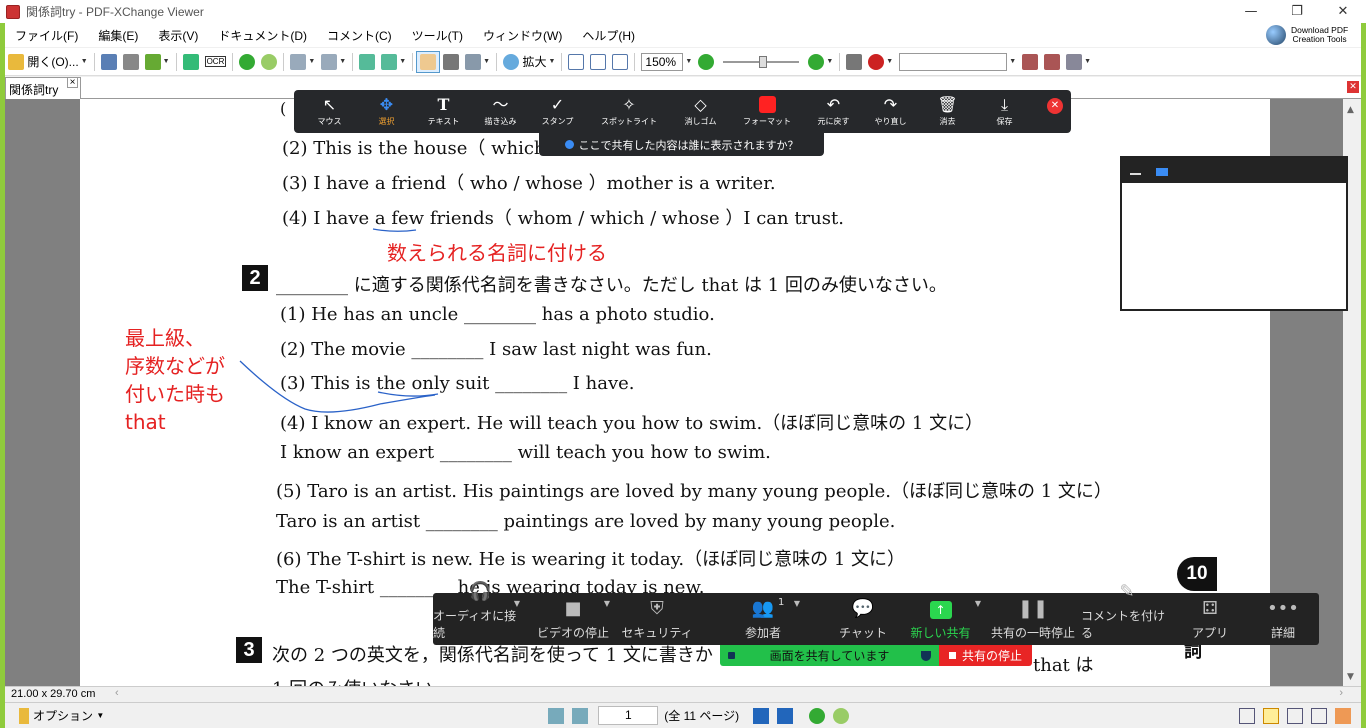 The image size is (1366, 728). I want to click on tool-mouse: ↖ マウス, so click(329, 111).